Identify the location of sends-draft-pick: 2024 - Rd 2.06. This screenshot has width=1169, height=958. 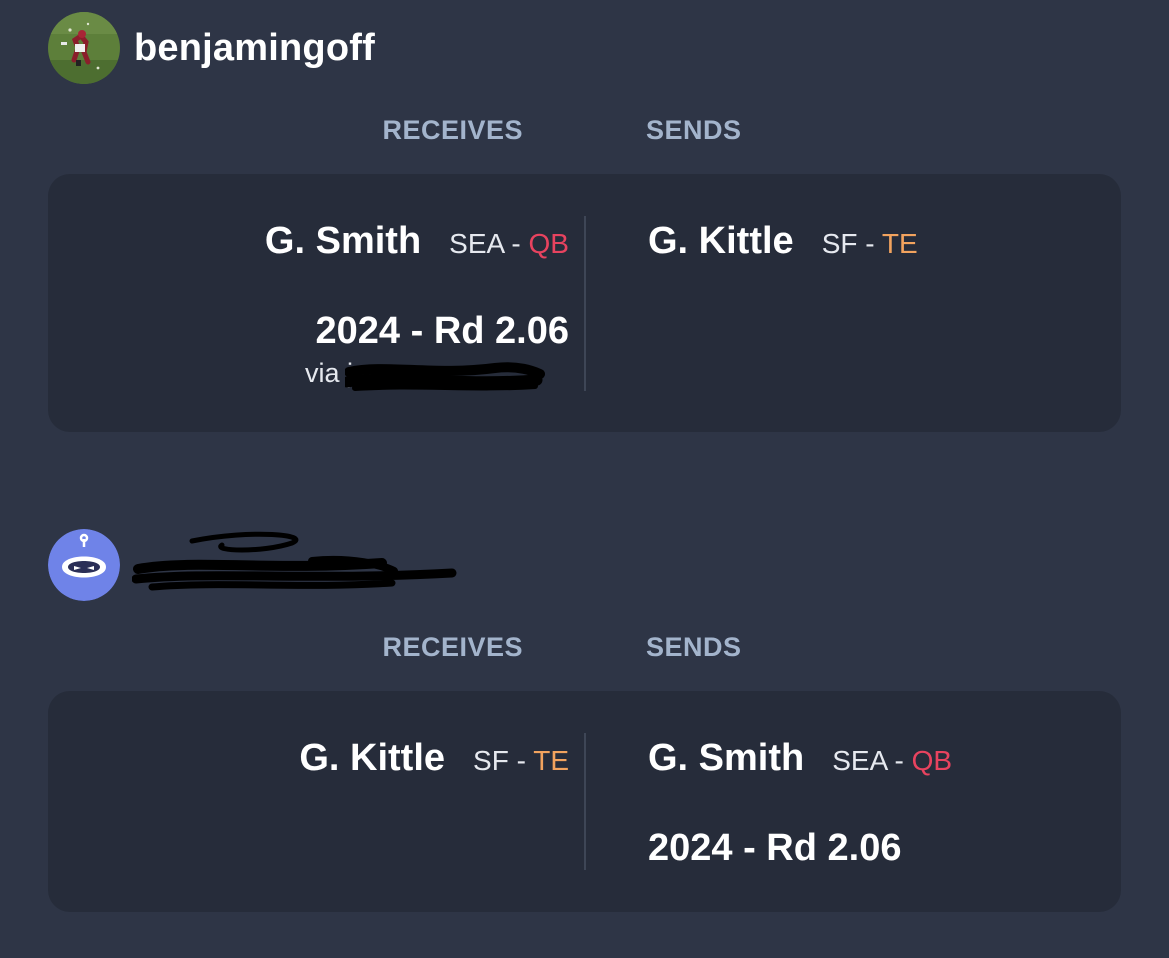
(774, 848).